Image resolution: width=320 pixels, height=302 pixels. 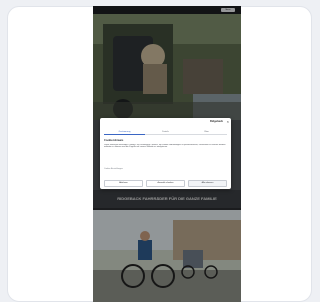 I want to click on tab-details: Details, so click(x=165, y=132).